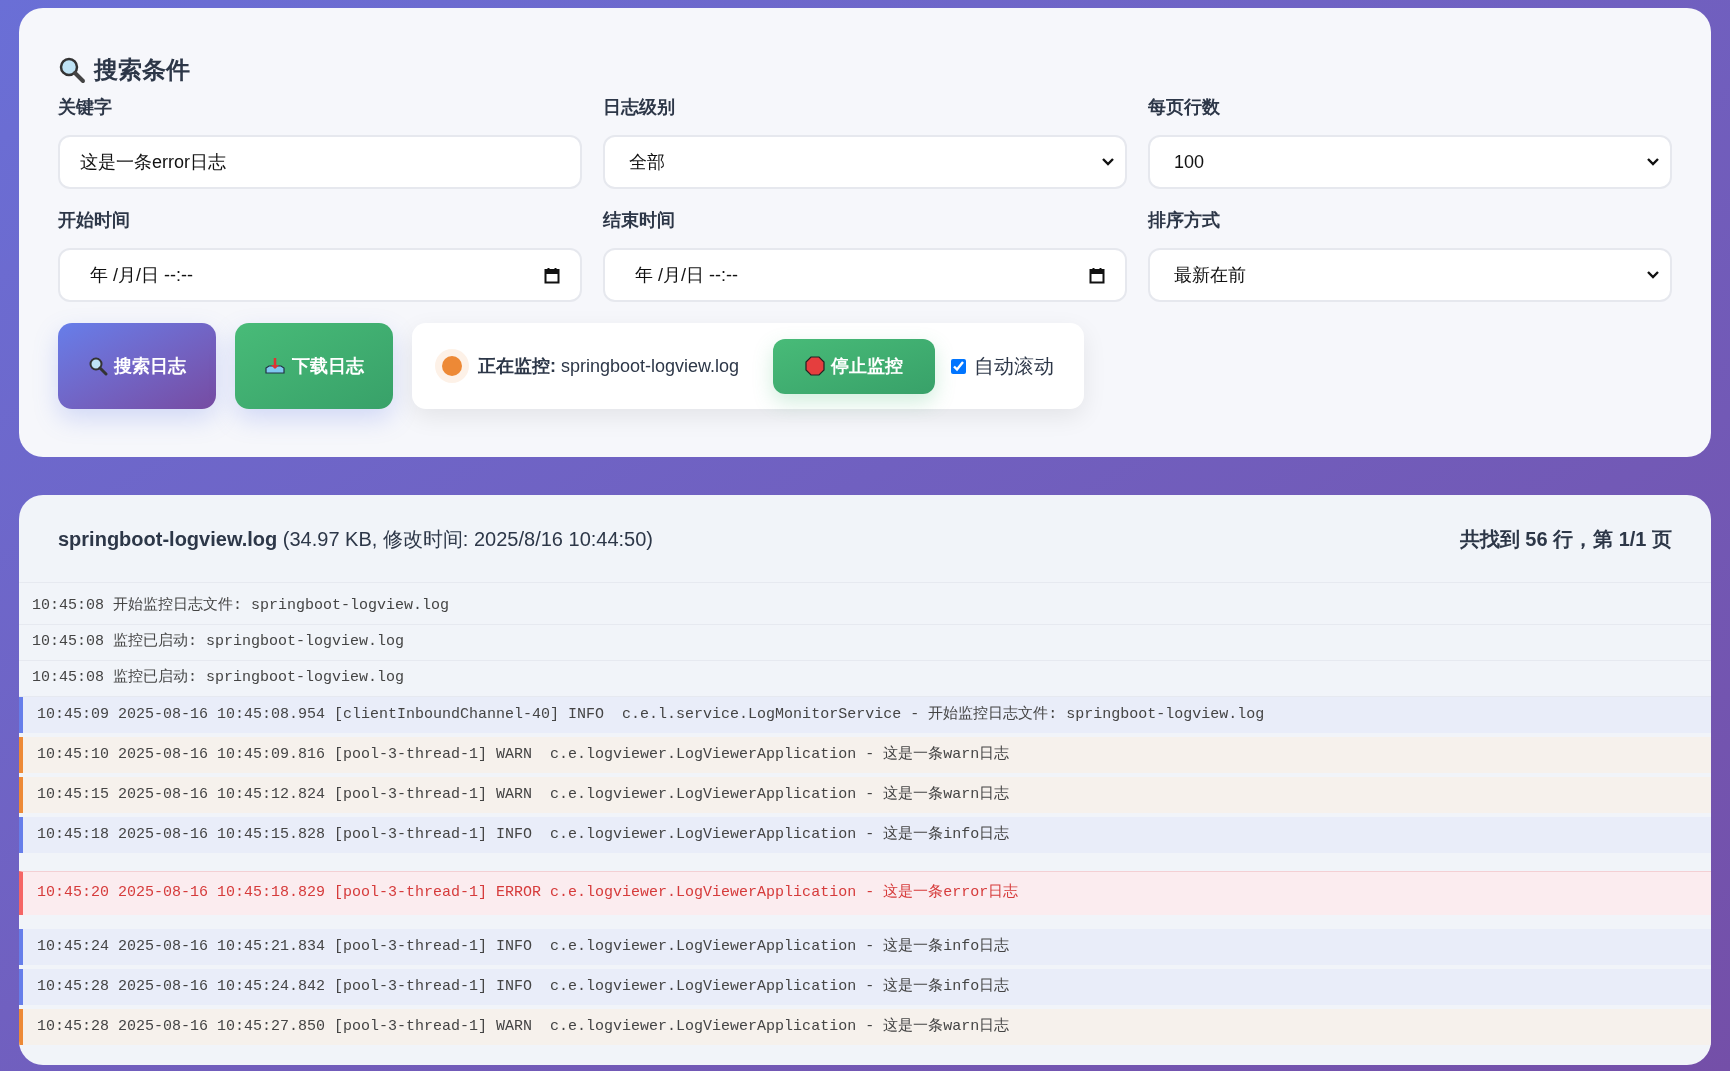  What do you see at coordinates (609, 366) in the screenshot?
I see `monitor-status: 正在监控: springboot-logview.log` at bounding box center [609, 366].